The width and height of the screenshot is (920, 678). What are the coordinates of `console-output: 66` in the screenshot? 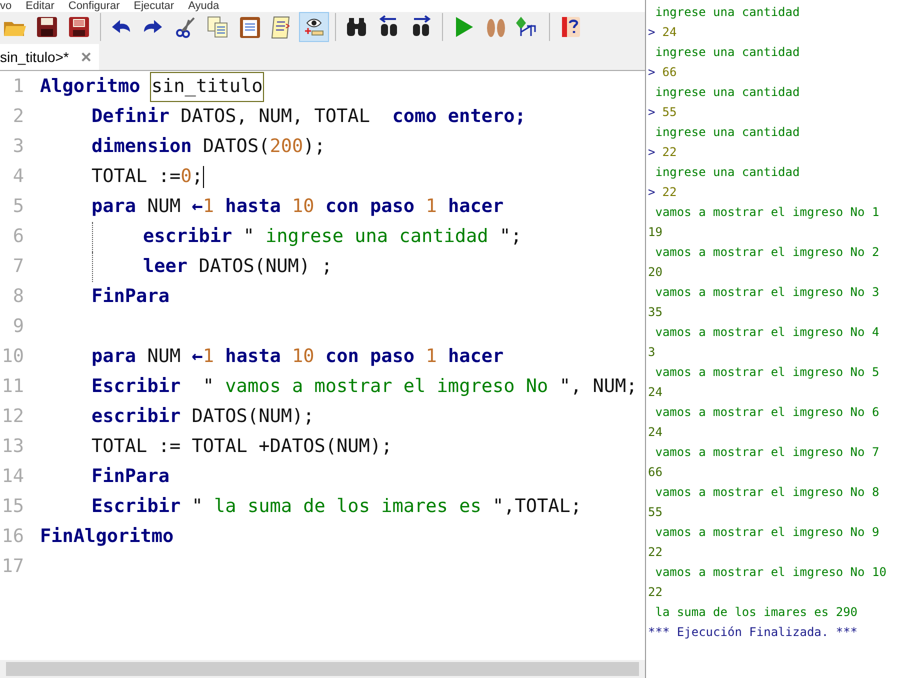 It's located at (655, 472).